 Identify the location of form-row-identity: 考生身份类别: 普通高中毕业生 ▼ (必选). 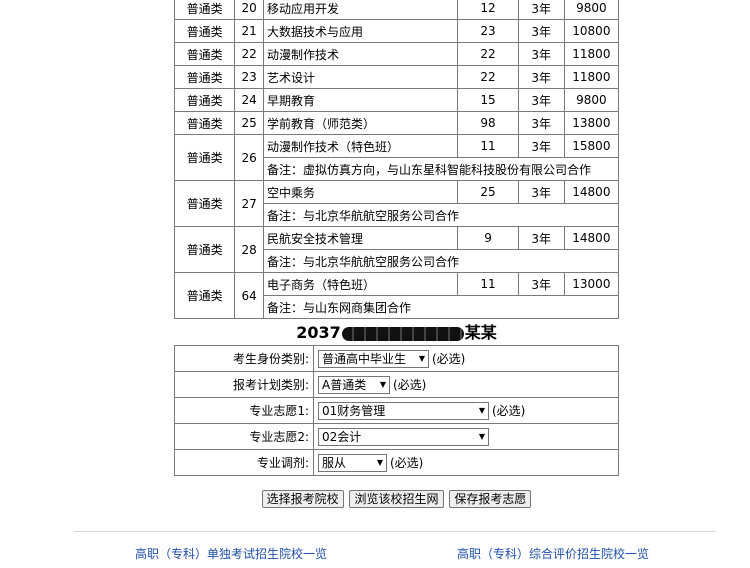
(396, 358).